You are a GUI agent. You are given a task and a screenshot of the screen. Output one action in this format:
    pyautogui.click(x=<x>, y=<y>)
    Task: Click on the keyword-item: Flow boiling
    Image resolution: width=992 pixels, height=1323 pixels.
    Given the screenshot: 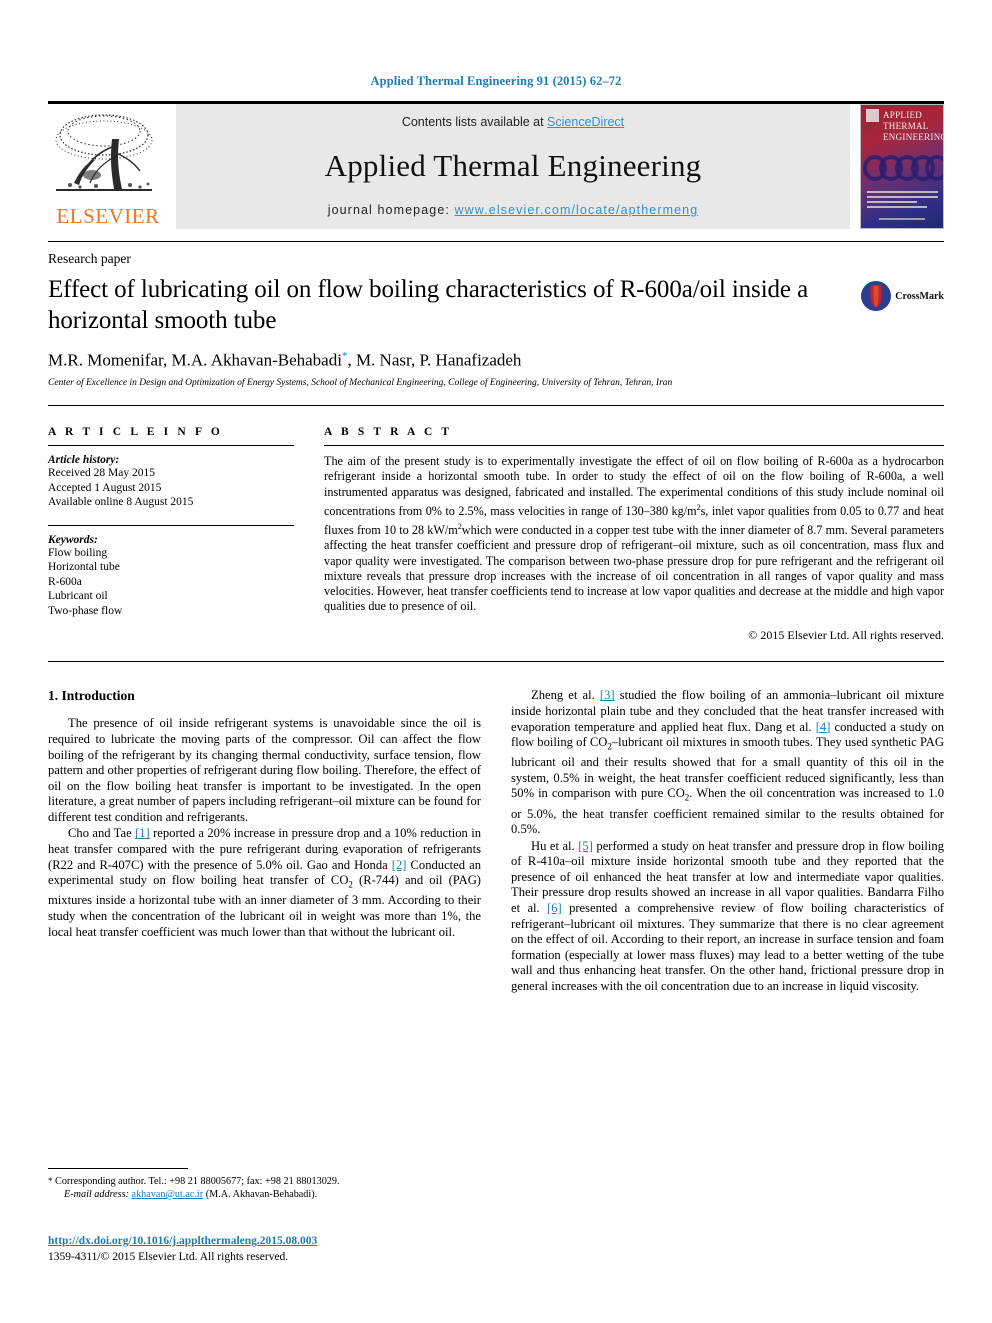 What is the action you would take?
    pyautogui.click(x=78, y=552)
    